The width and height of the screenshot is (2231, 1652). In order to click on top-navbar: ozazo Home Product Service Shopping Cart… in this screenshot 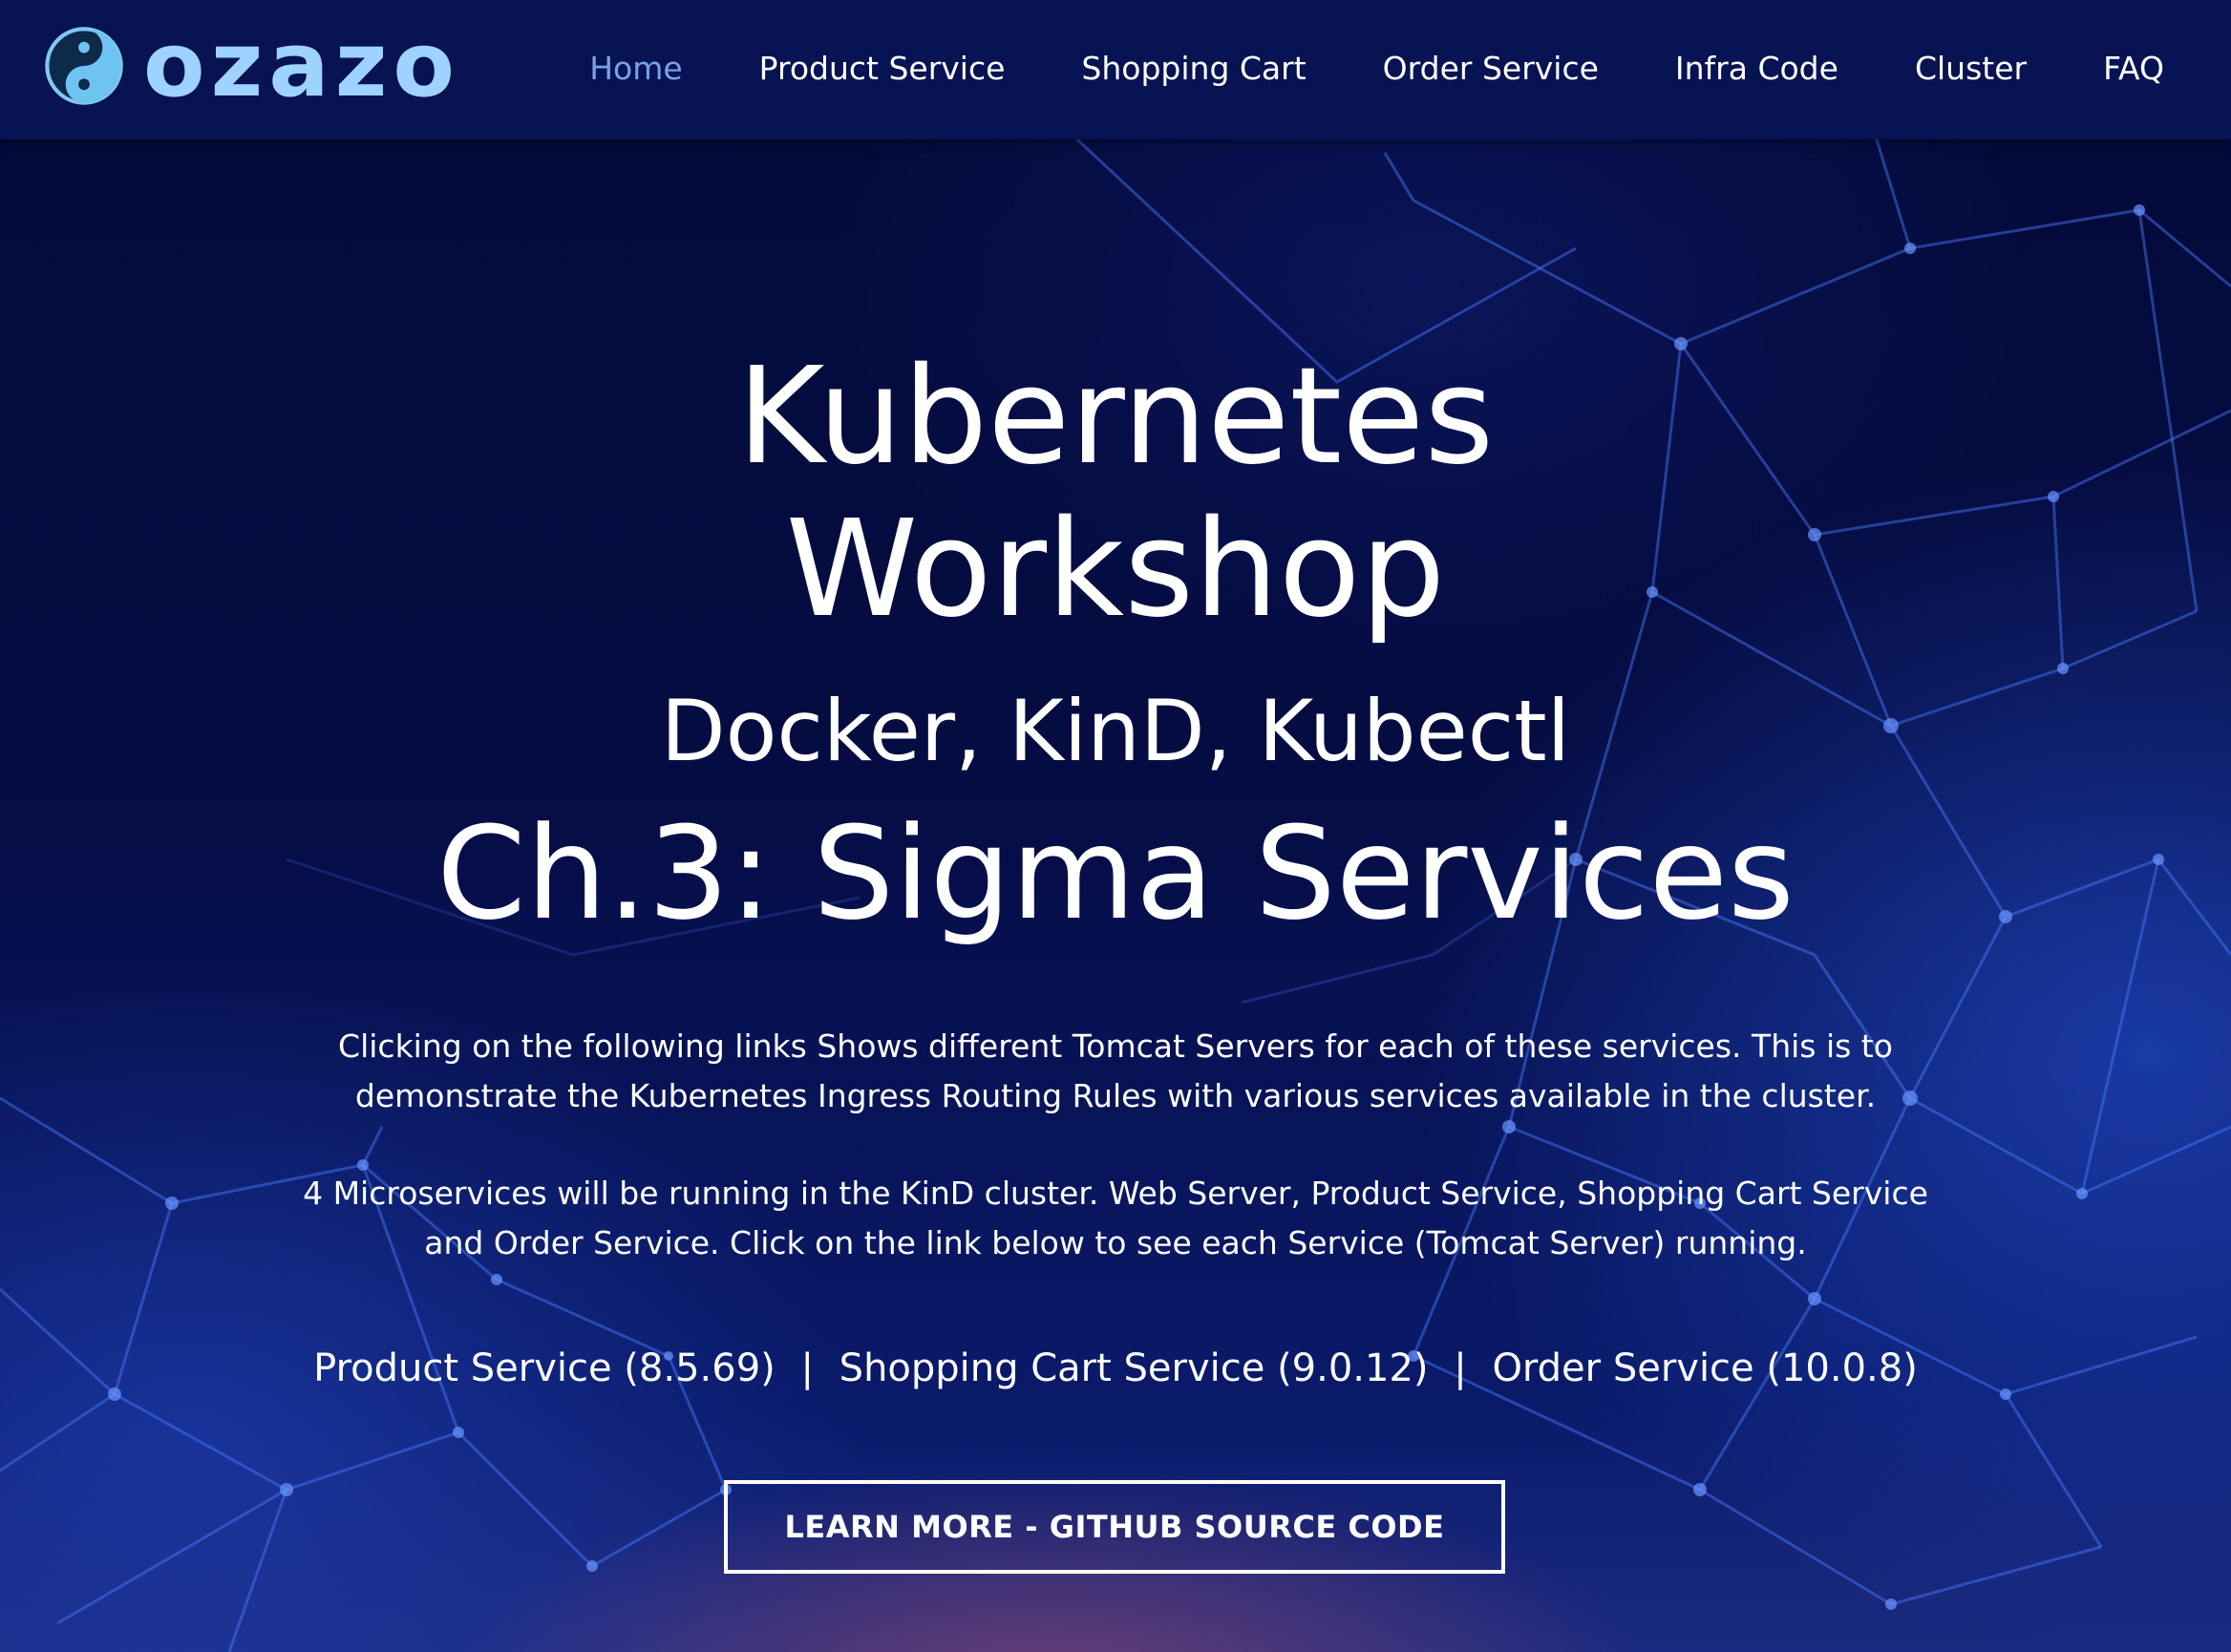, I will do `click(1115, 69)`.